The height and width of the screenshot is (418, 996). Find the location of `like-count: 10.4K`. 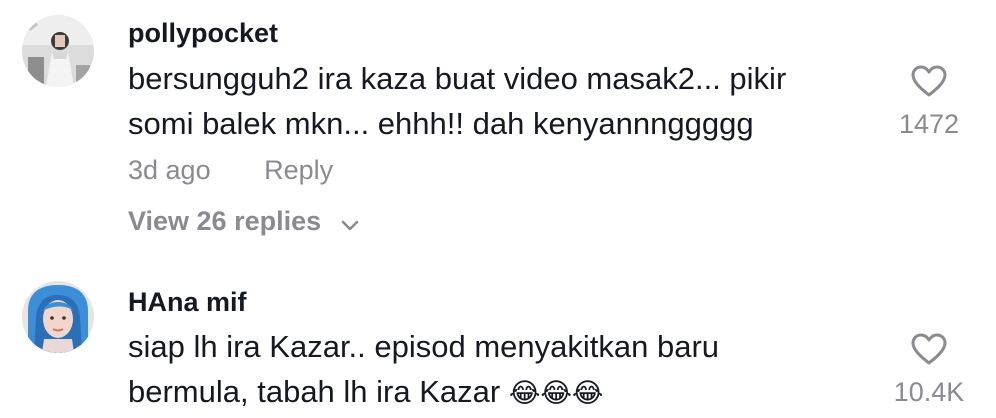

like-count: 10.4K is located at coordinates (929, 392).